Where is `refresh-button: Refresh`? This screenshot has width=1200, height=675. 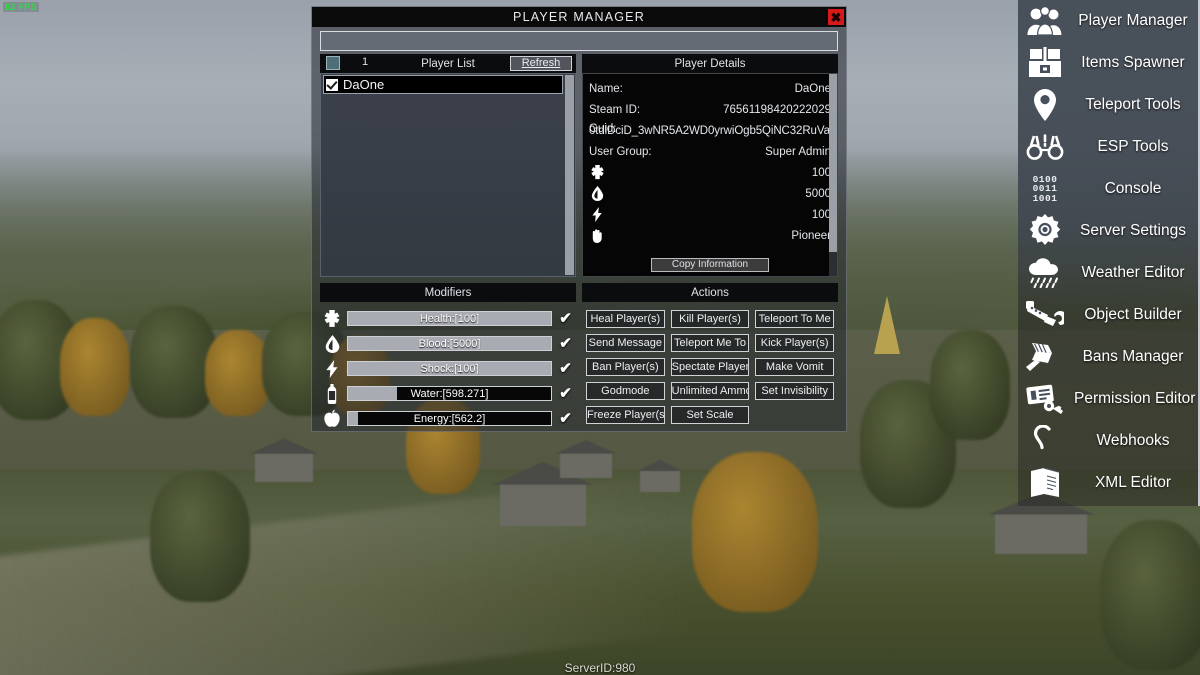 refresh-button: Refresh is located at coordinates (541, 63).